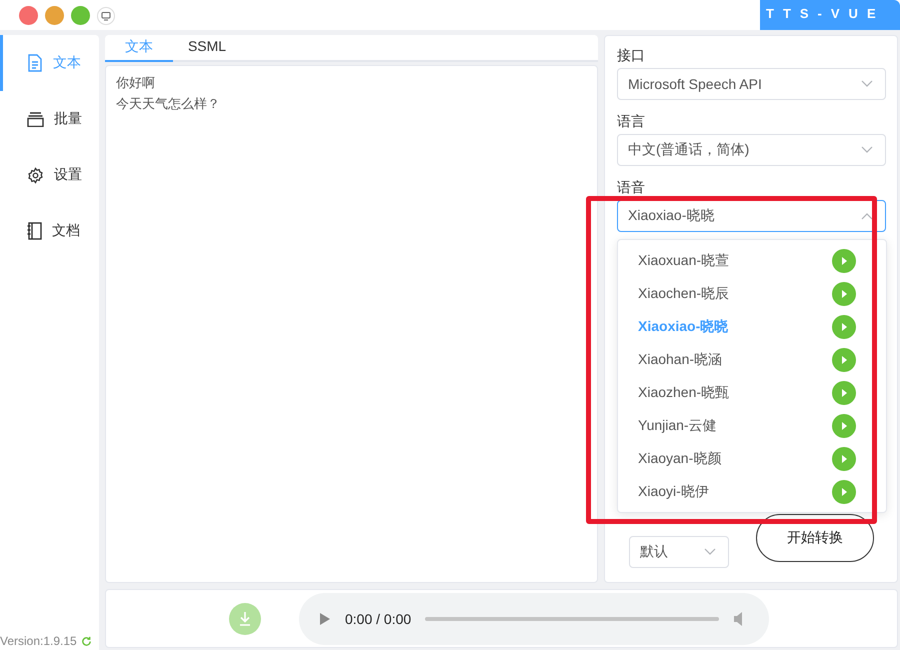 The width and height of the screenshot is (900, 650). What do you see at coordinates (106, 15) in the screenshot?
I see `monitor-icon` at bounding box center [106, 15].